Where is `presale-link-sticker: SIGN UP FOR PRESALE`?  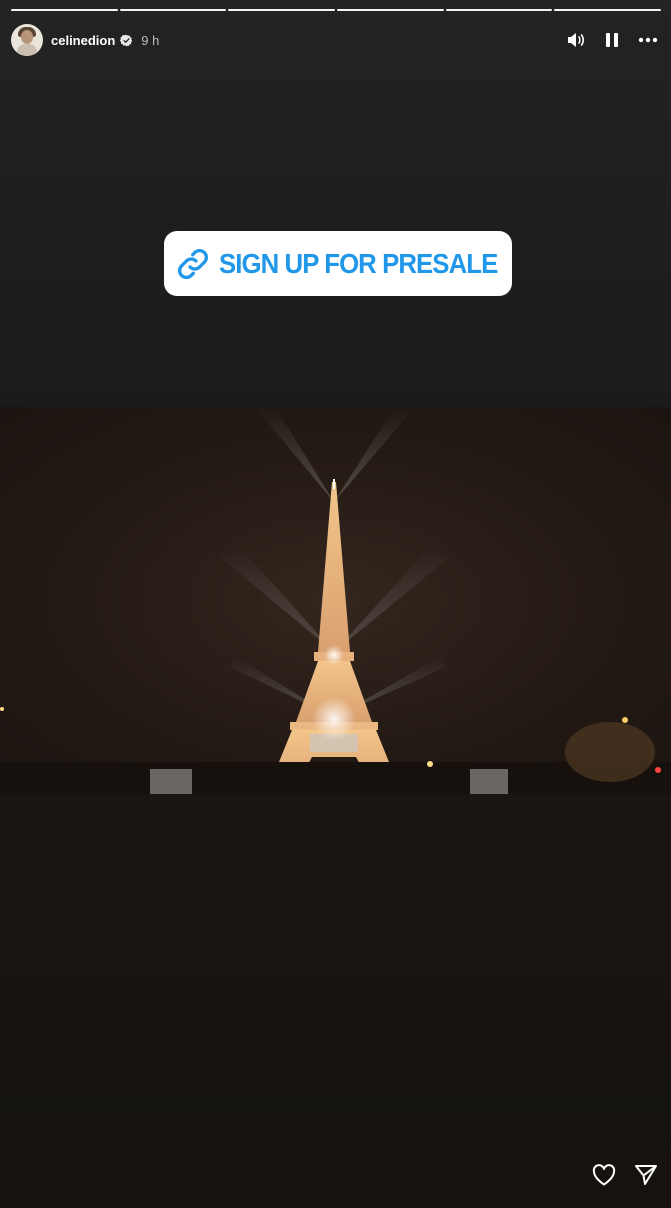 presale-link-sticker: SIGN UP FOR PRESALE is located at coordinates (338, 263).